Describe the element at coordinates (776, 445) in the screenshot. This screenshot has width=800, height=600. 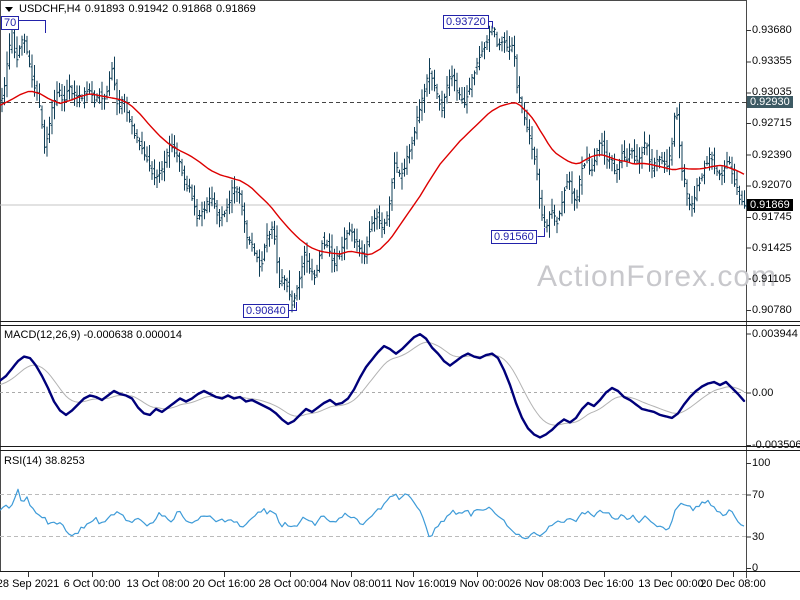
I see `macd-axis-label: -0.003506` at that location.